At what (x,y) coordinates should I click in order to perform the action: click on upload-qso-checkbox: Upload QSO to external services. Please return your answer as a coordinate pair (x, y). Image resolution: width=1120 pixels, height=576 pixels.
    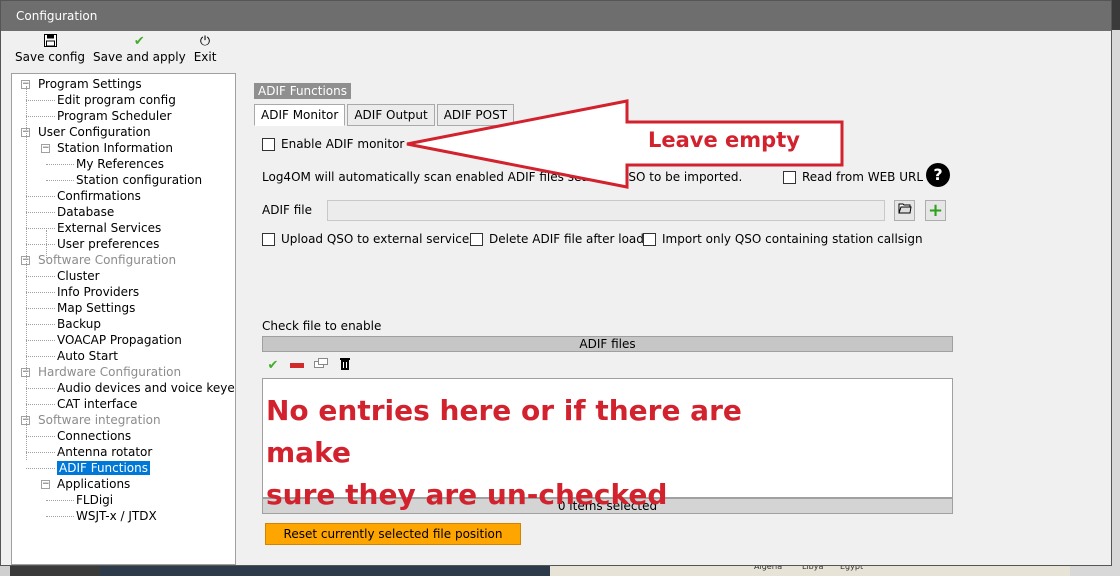
    Looking at the image, I should click on (368, 239).